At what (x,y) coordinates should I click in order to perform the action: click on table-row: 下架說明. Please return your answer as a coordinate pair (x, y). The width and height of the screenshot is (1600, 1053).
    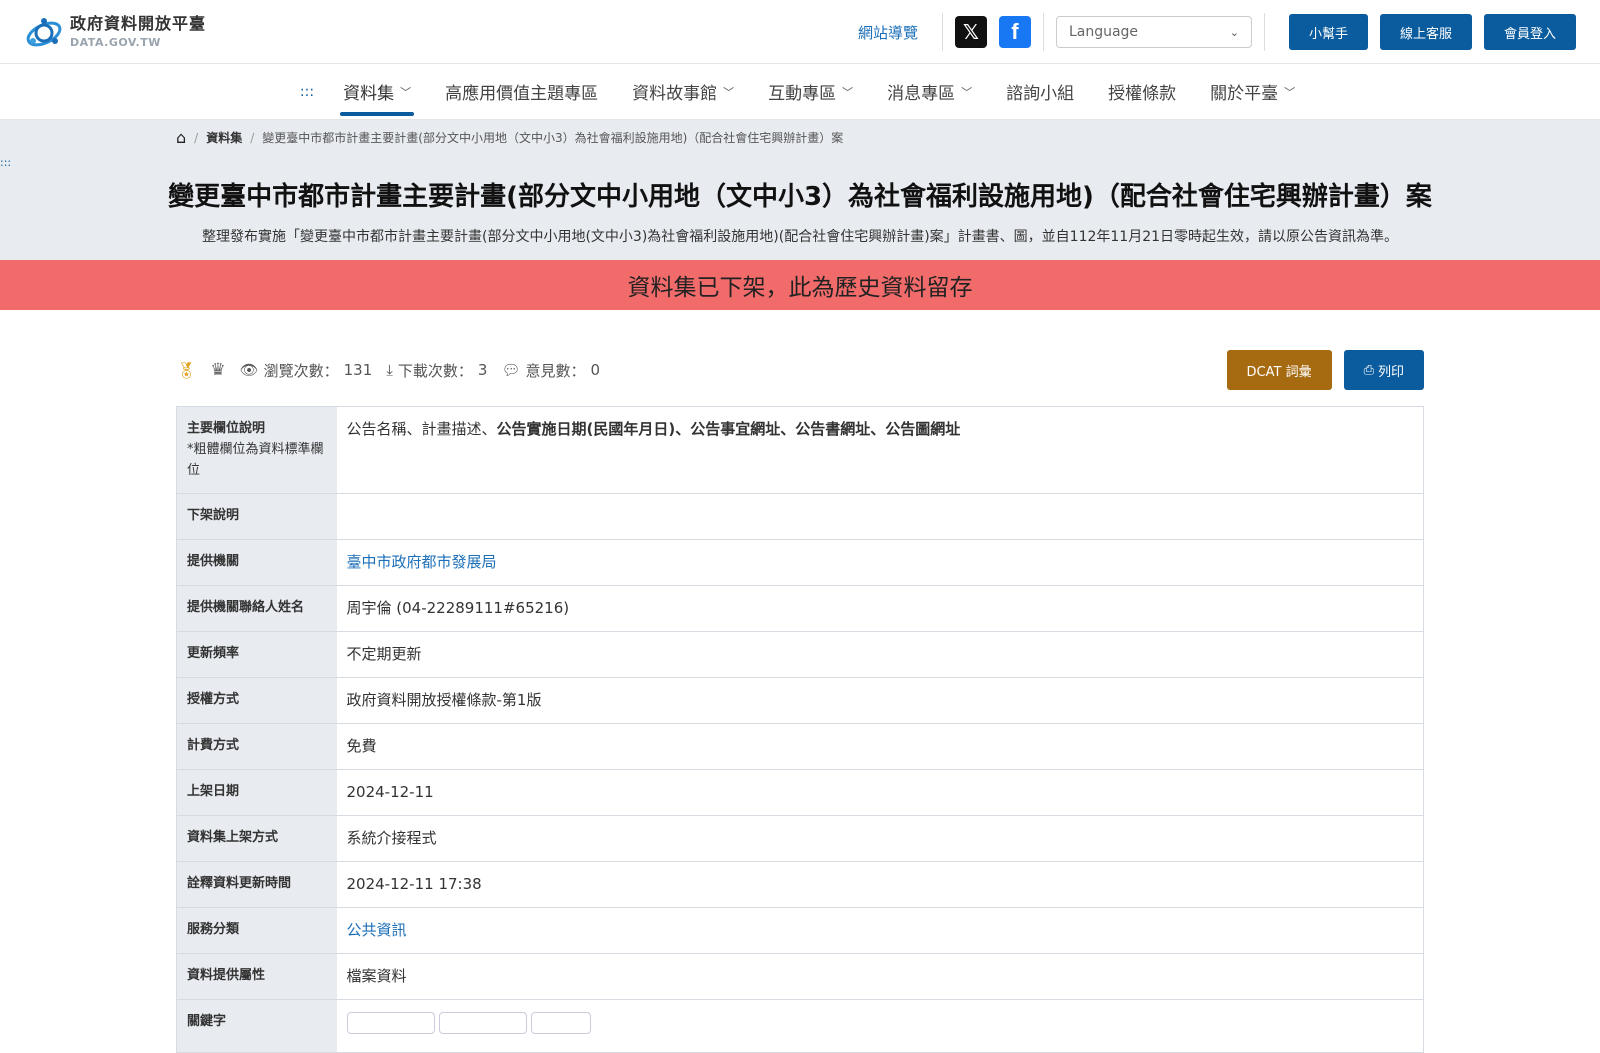
    Looking at the image, I should click on (800, 516).